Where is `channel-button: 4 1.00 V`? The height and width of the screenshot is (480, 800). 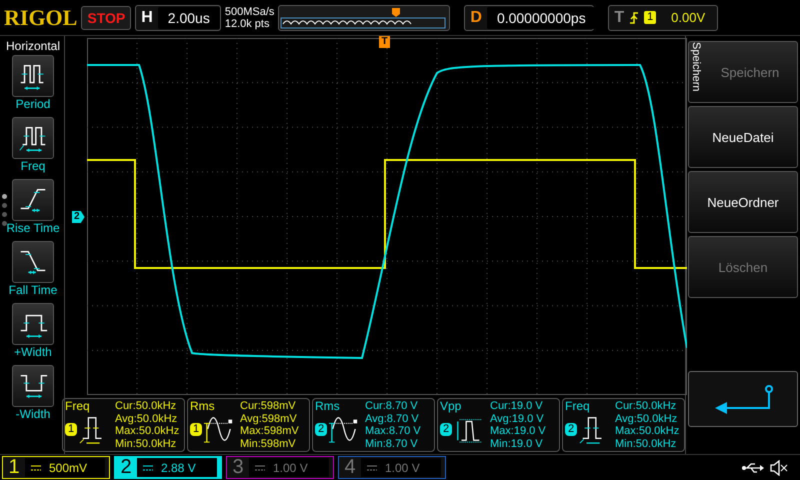 channel-button: 4 1.00 V is located at coordinates (392, 467).